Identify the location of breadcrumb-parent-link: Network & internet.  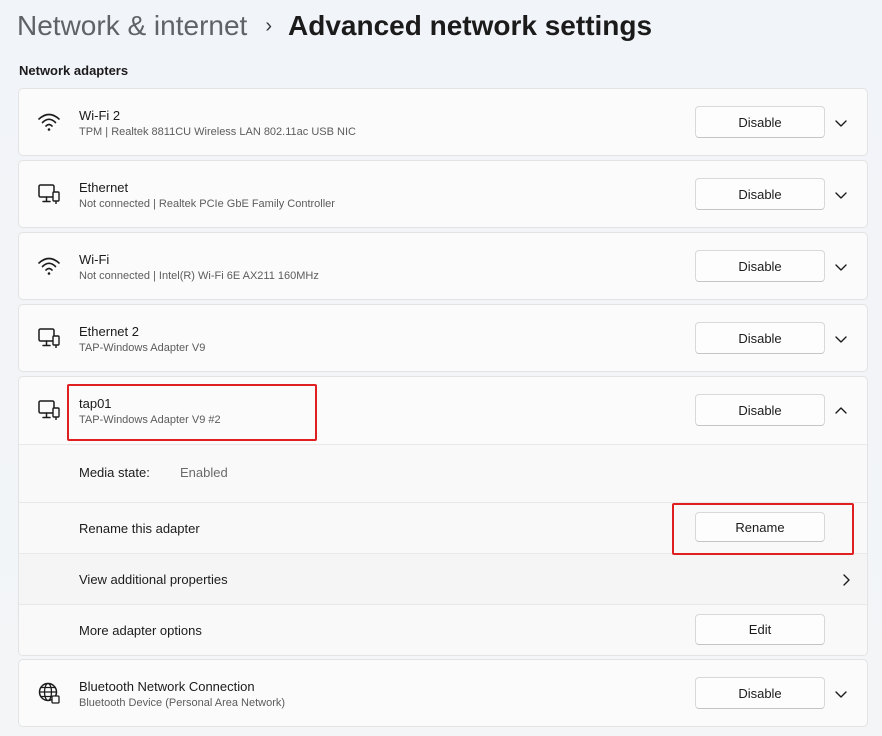
(132, 26).